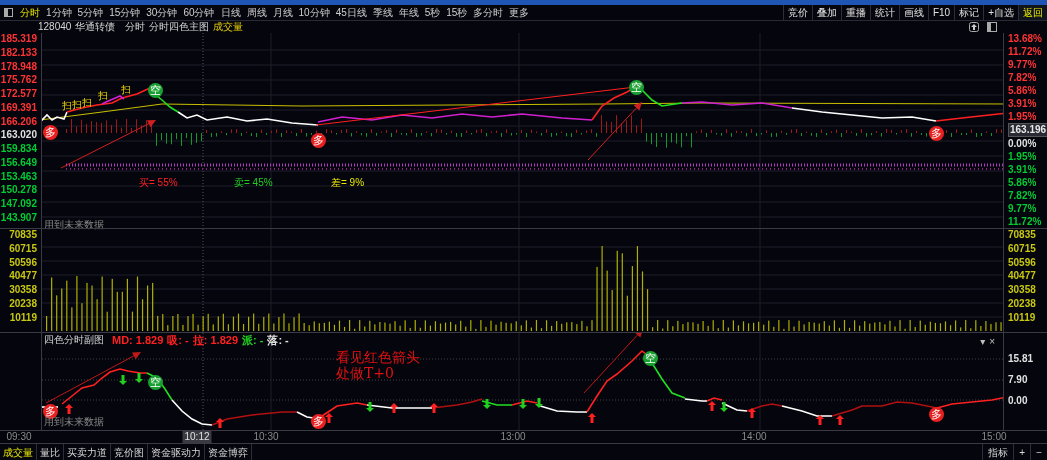 The height and width of the screenshot is (460, 1047). What do you see at coordinates (1032, 12) in the screenshot?
I see `toolbar-button: 返回` at bounding box center [1032, 12].